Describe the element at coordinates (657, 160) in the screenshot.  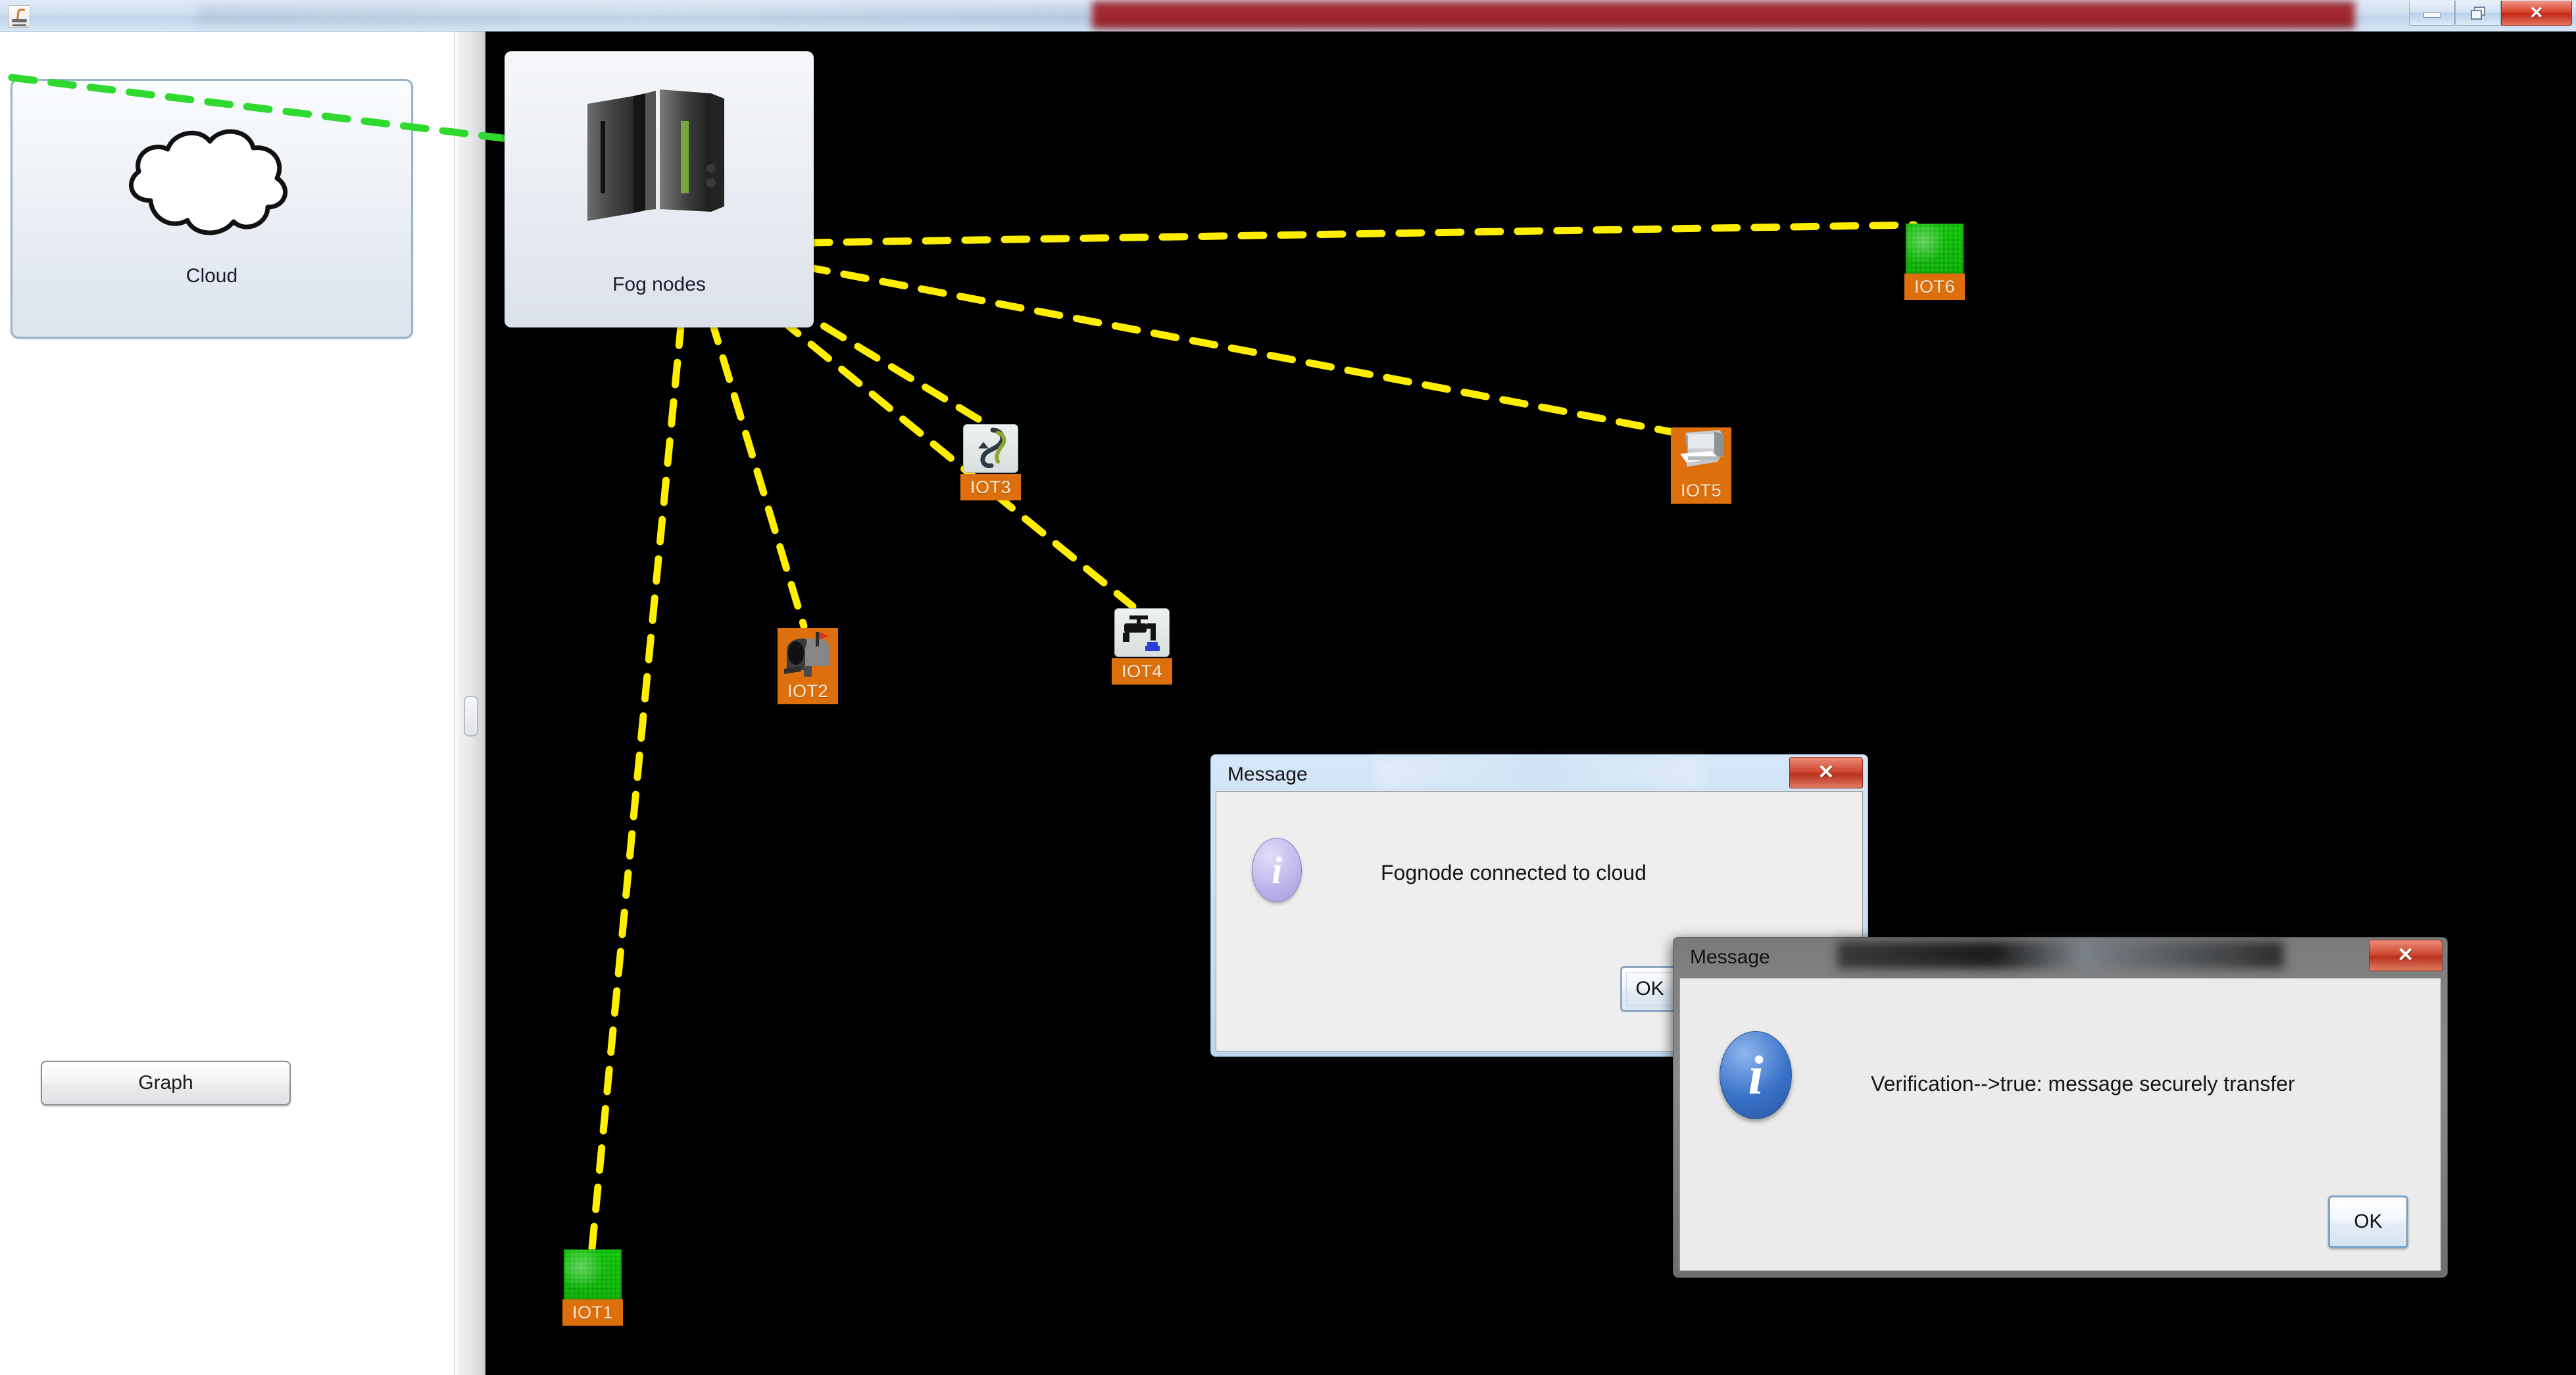
I see `server-rack-icon` at that location.